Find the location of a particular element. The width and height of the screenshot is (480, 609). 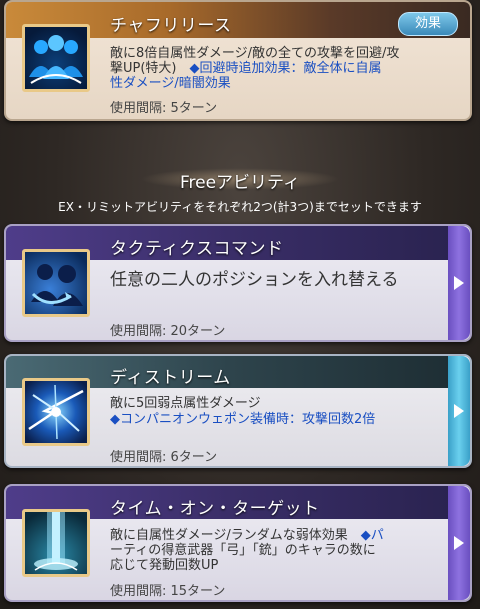

cooldown-text: 使用間隔: 20ターン is located at coordinates (168, 331).